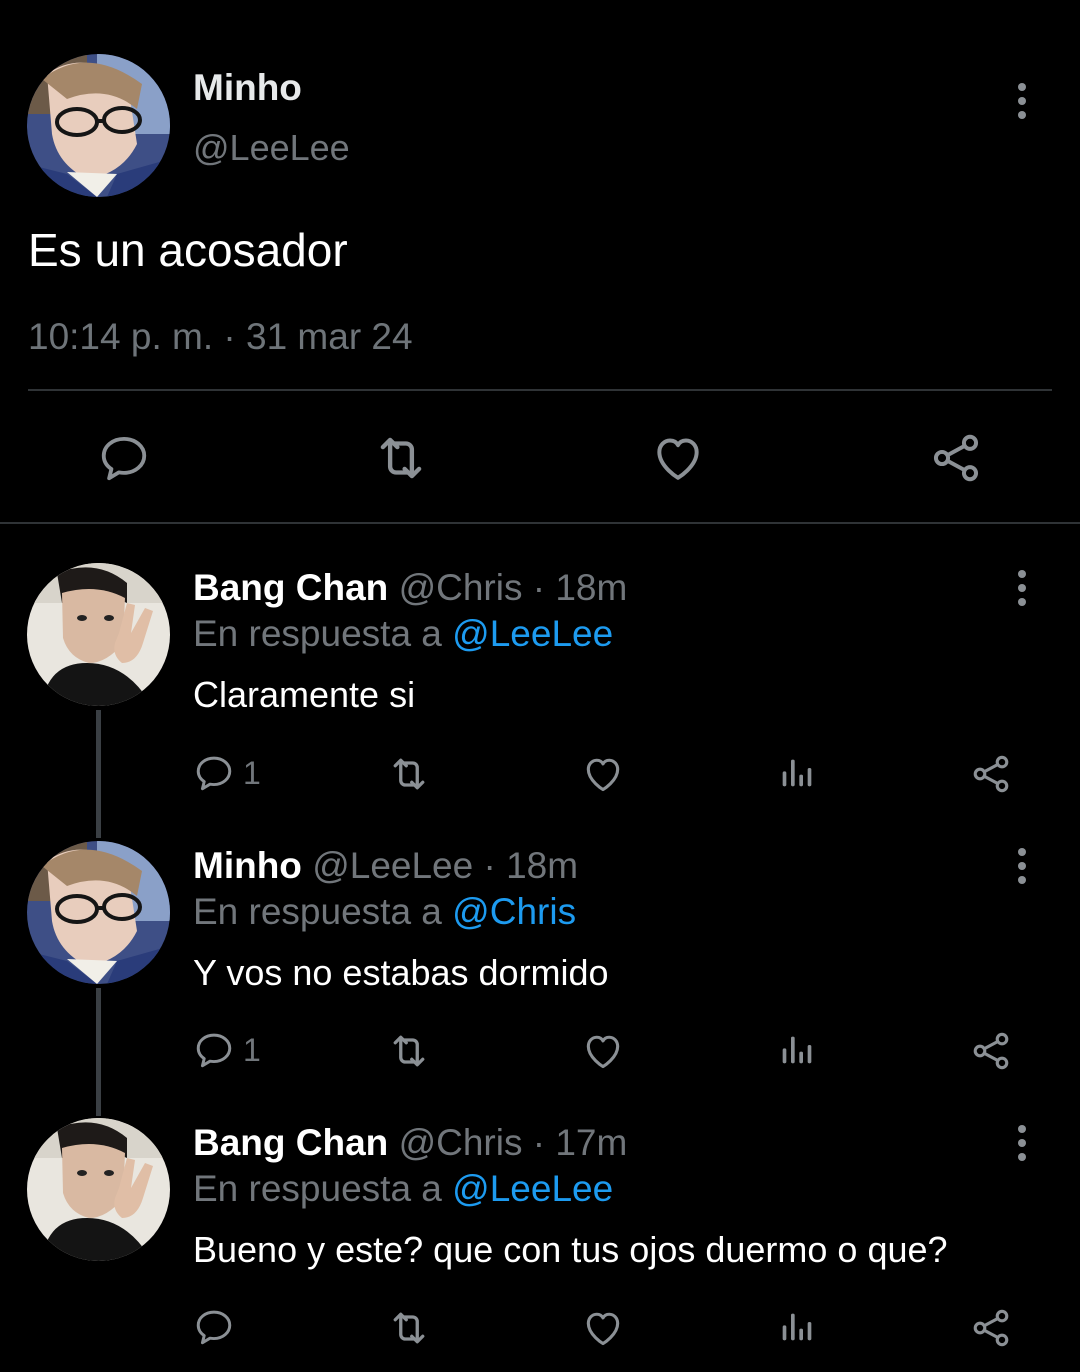 The image size is (1080, 1372). Describe the element at coordinates (514, 911) in the screenshot. I see `mention-link: @Chris` at that location.